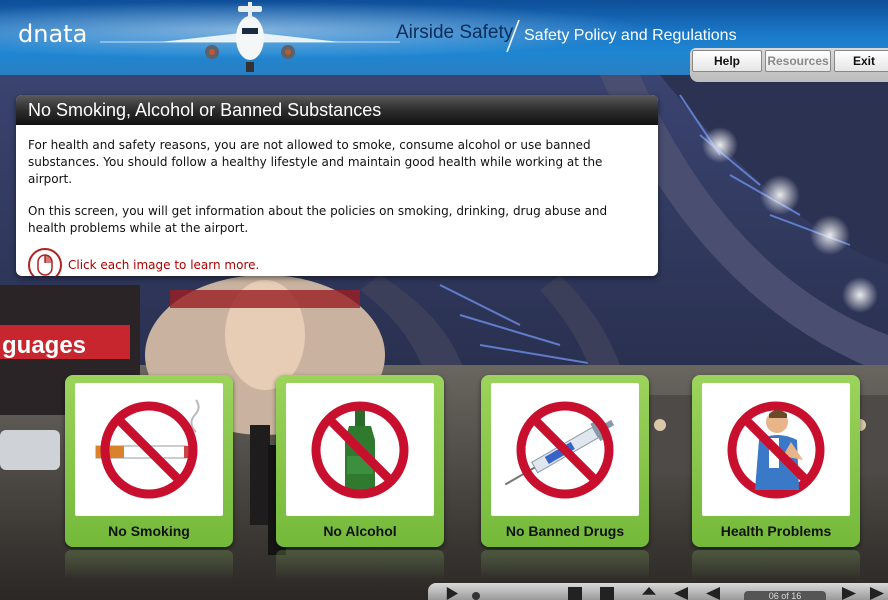 Image resolution: width=888 pixels, height=600 pixels. What do you see at coordinates (877, 593) in the screenshot?
I see `forward-icon` at bounding box center [877, 593].